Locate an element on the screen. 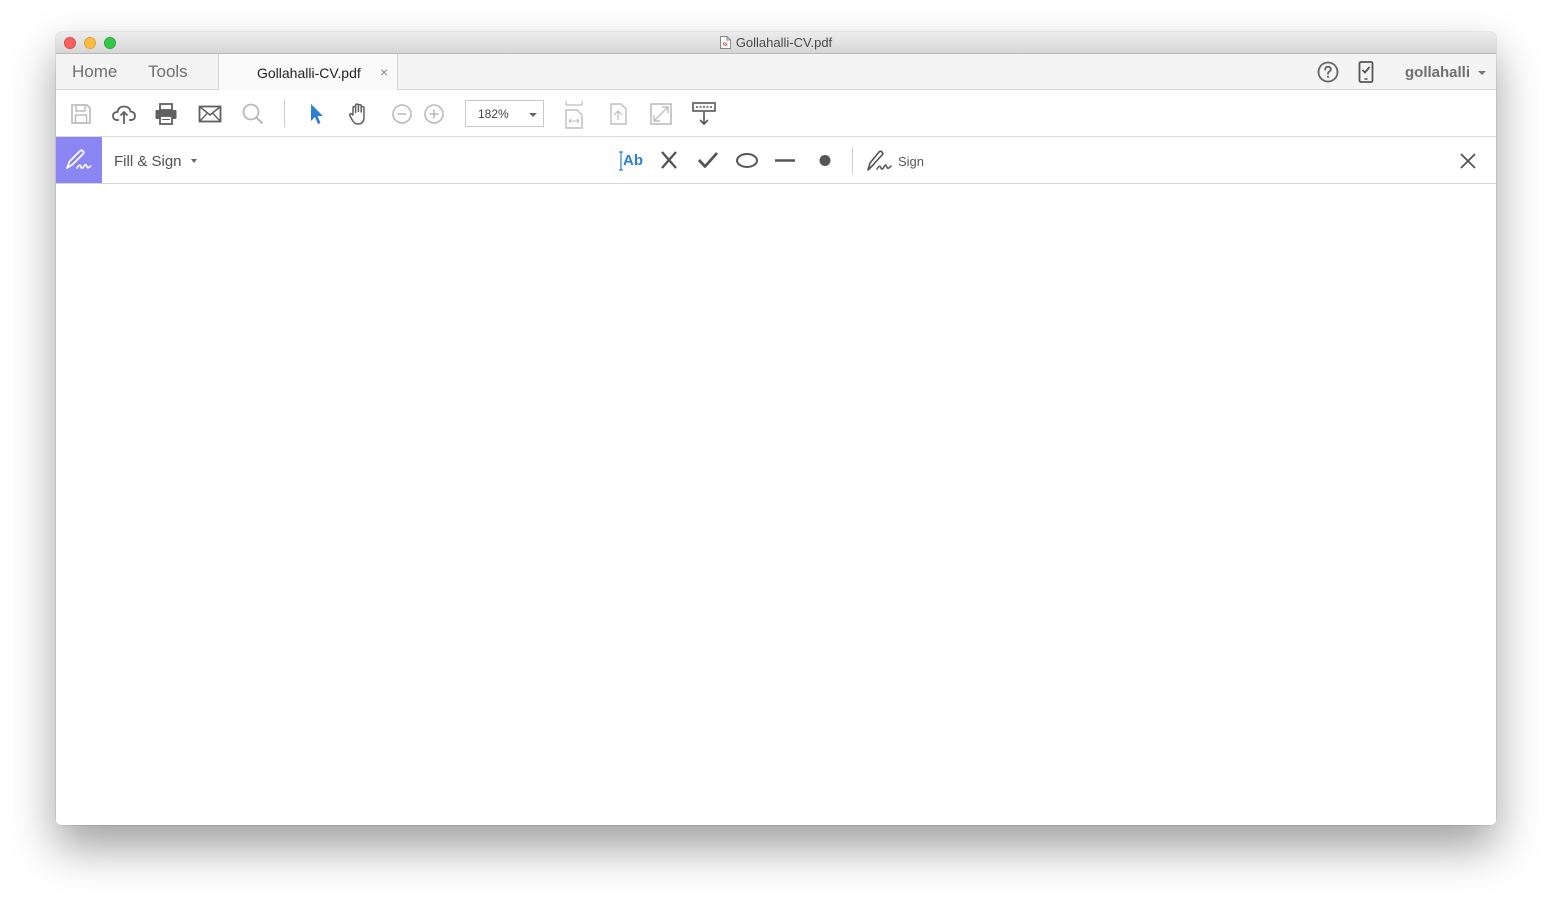  fullscreen-button is located at coordinates (661, 114).